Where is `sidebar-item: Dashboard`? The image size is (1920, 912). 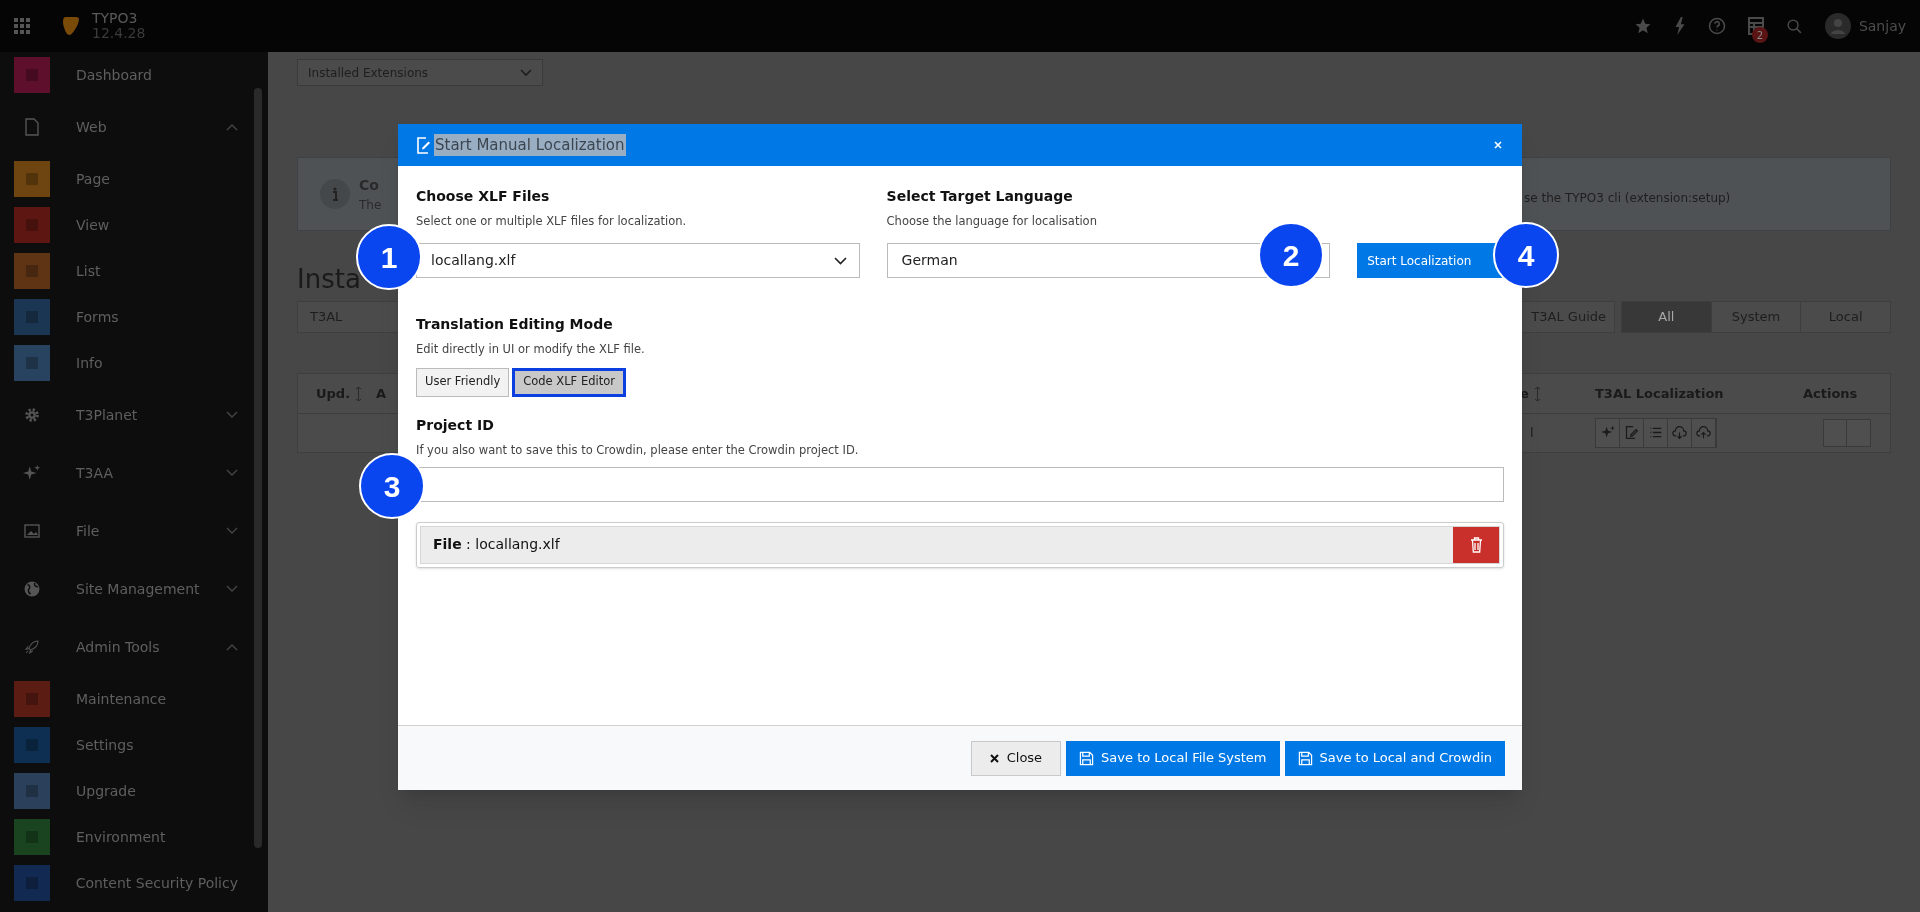 sidebar-item: Dashboard is located at coordinates (114, 75).